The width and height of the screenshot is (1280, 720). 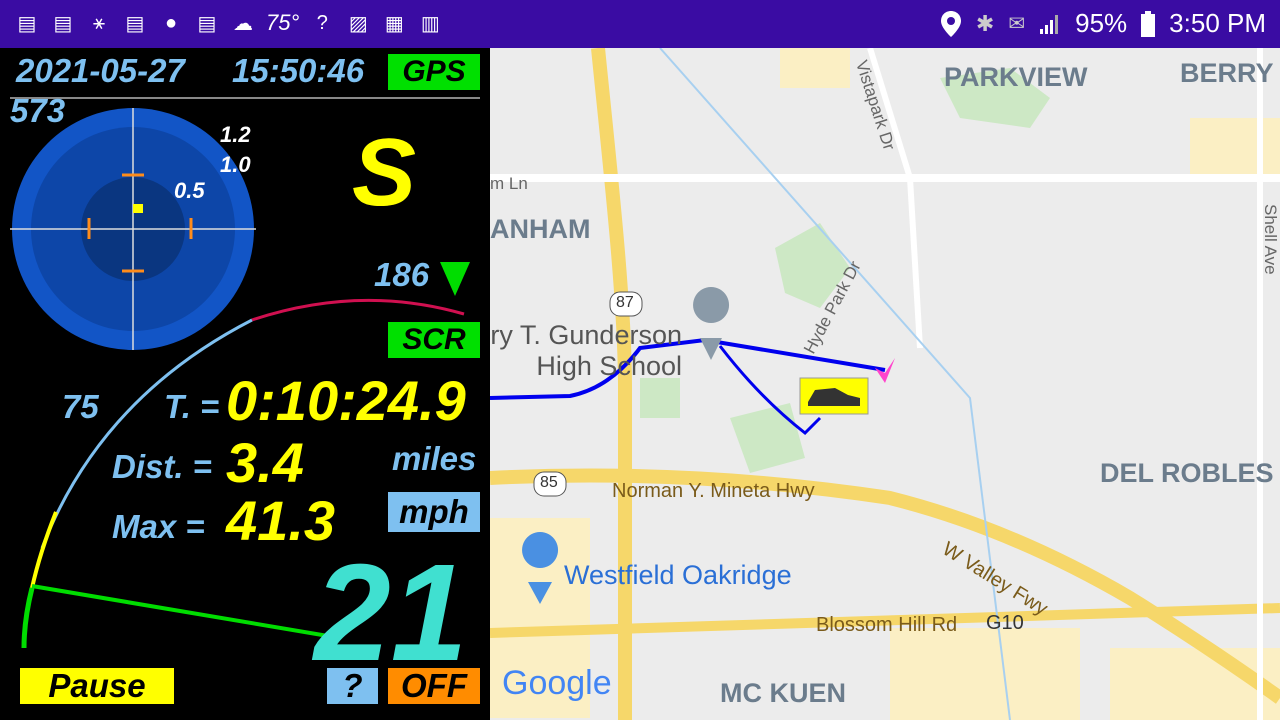 I want to click on speed-needle, so click(x=186, y=612).